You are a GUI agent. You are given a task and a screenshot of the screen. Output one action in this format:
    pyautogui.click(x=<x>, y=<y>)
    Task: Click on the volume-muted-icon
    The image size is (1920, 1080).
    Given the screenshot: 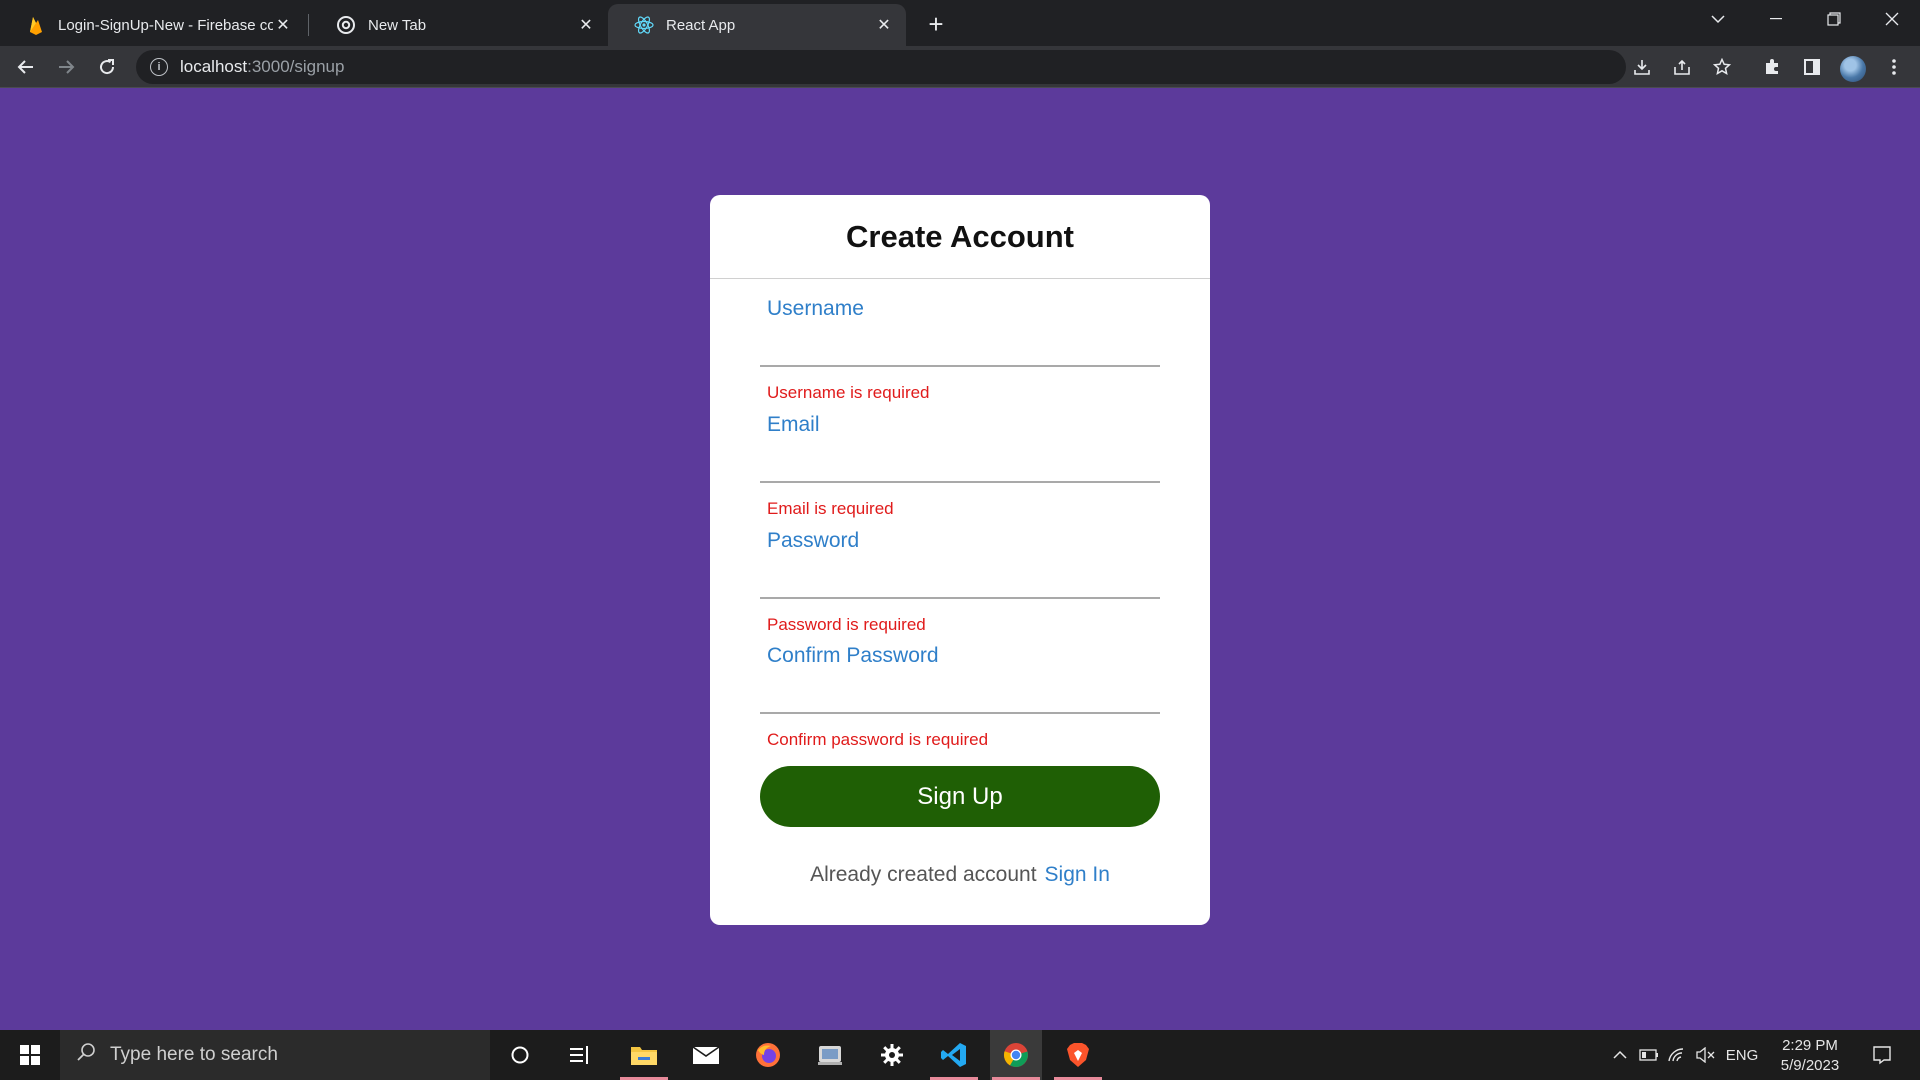 What is the action you would take?
    pyautogui.click(x=1705, y=1055)
    